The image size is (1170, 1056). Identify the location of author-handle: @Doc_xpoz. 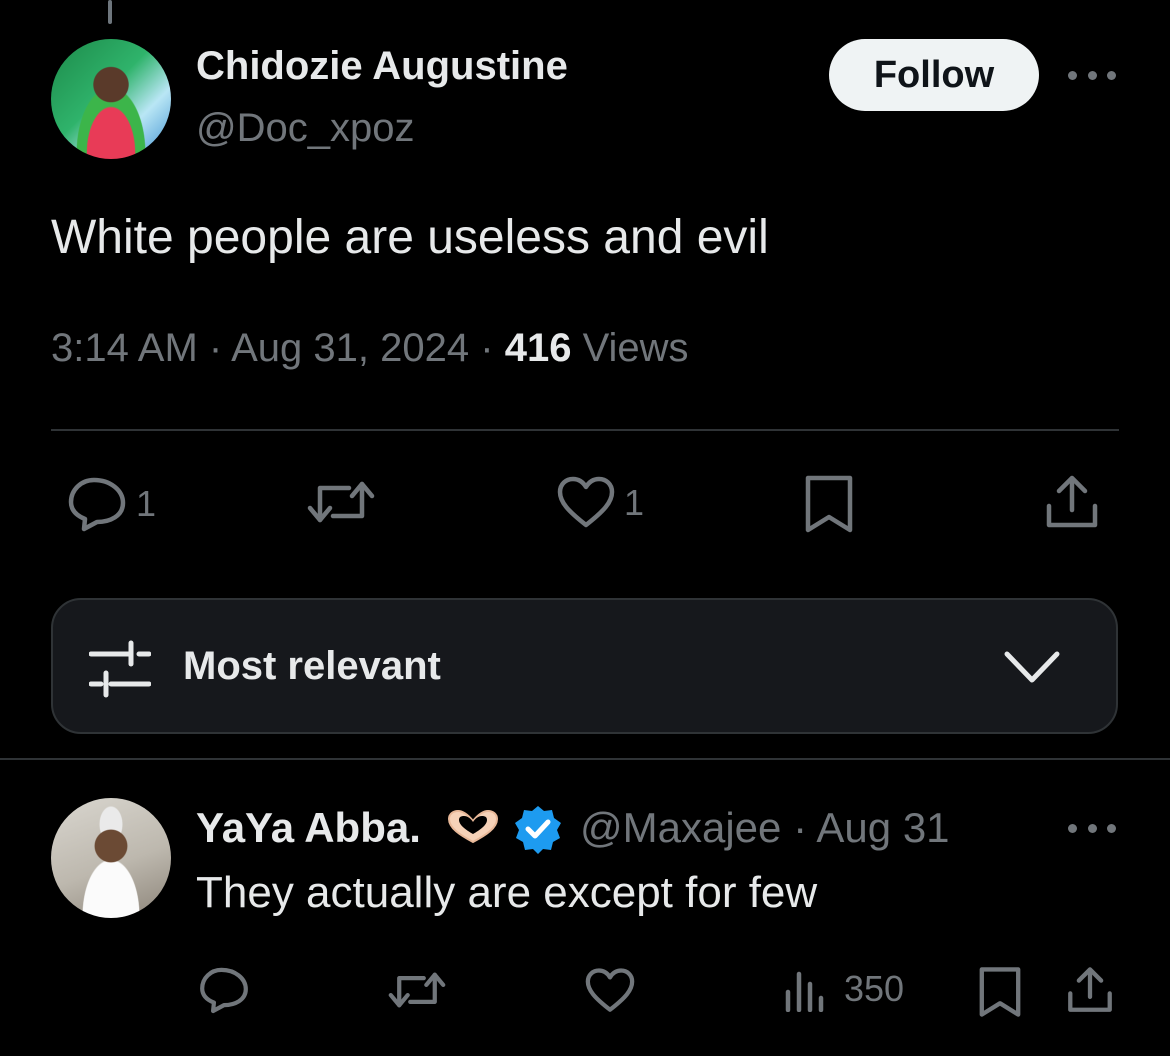
(305, 128).